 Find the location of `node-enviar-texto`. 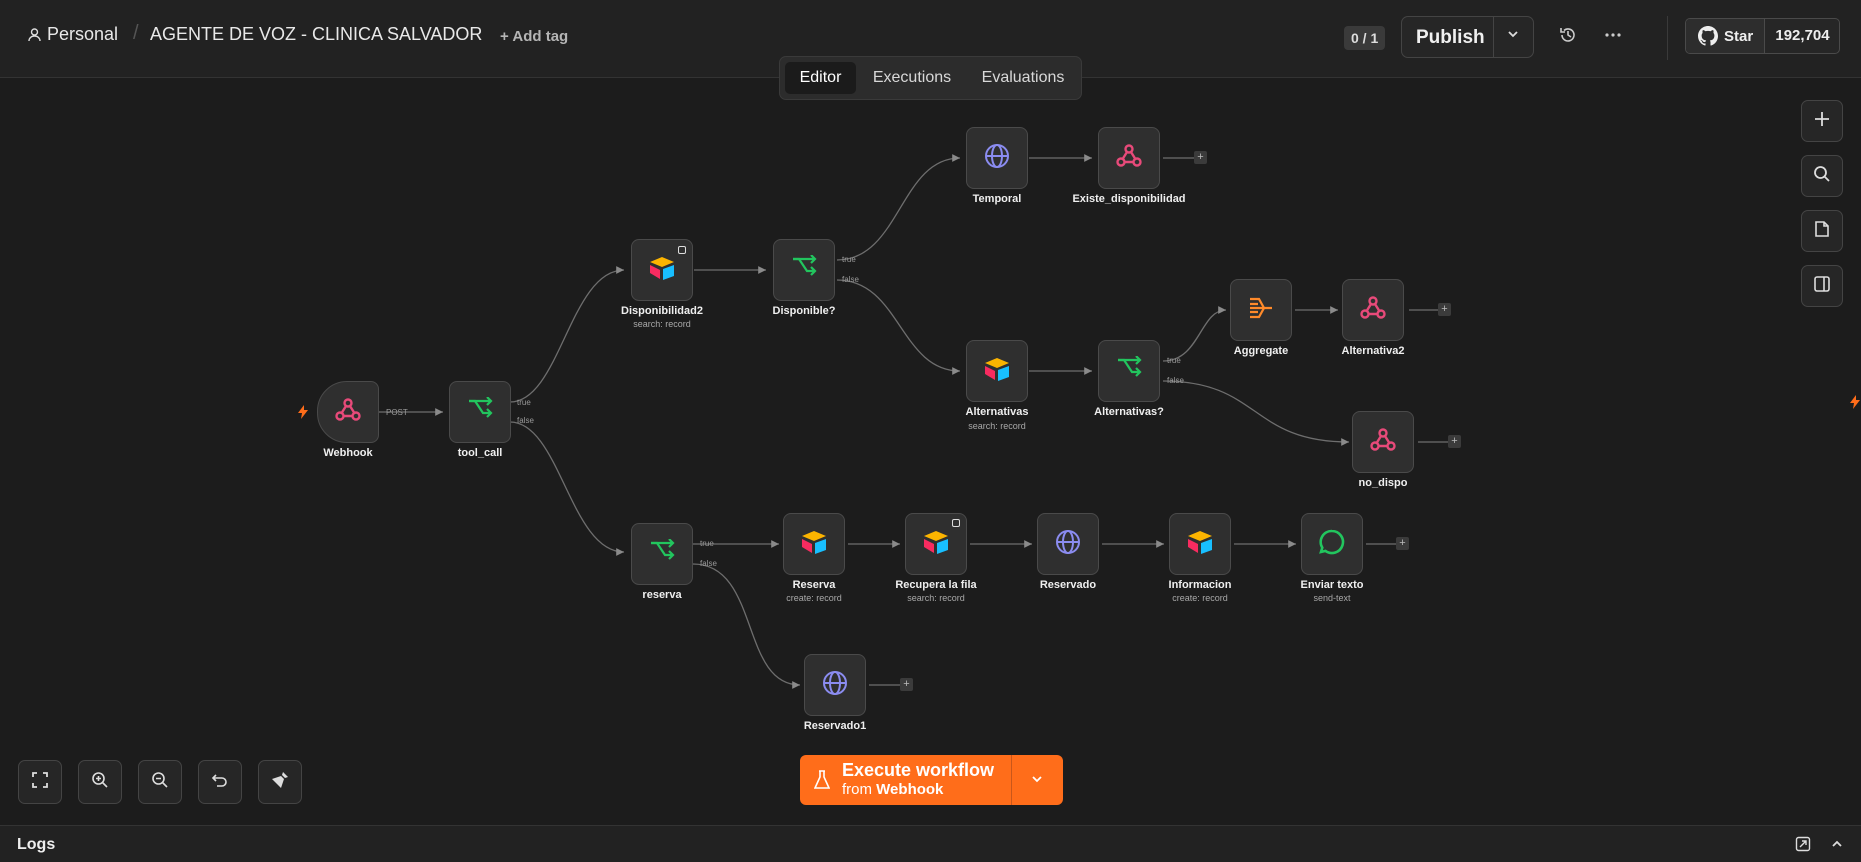

node-enviar-texto is located at coordinates (1332, 544).